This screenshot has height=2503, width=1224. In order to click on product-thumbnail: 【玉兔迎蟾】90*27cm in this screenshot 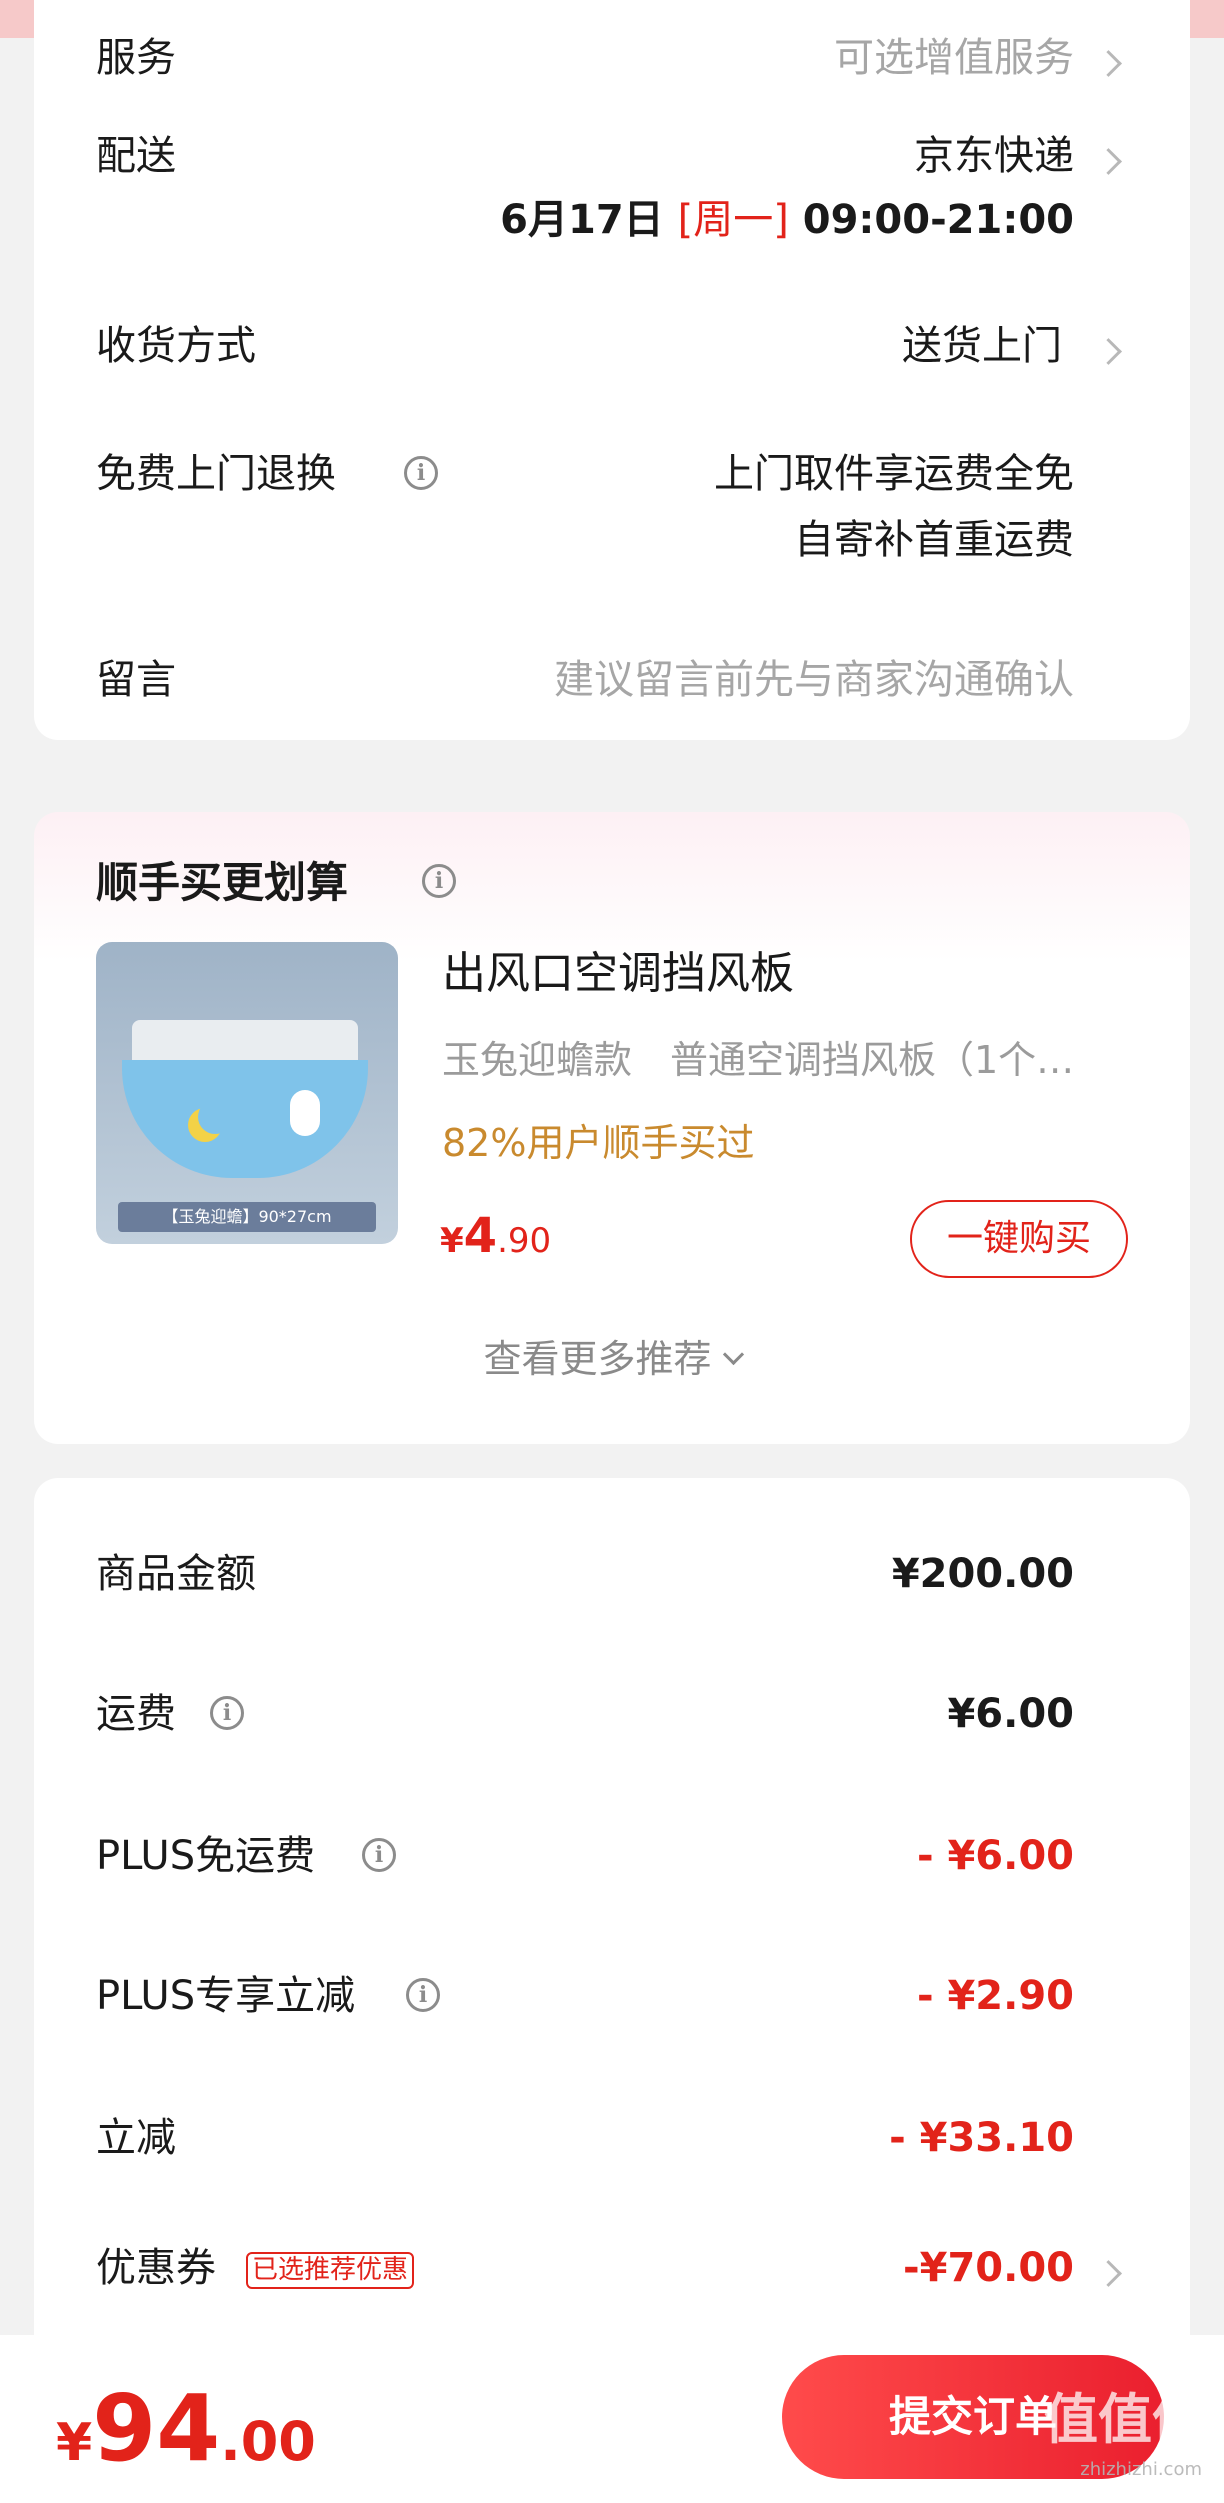, I will do `click(247, 1093)`.